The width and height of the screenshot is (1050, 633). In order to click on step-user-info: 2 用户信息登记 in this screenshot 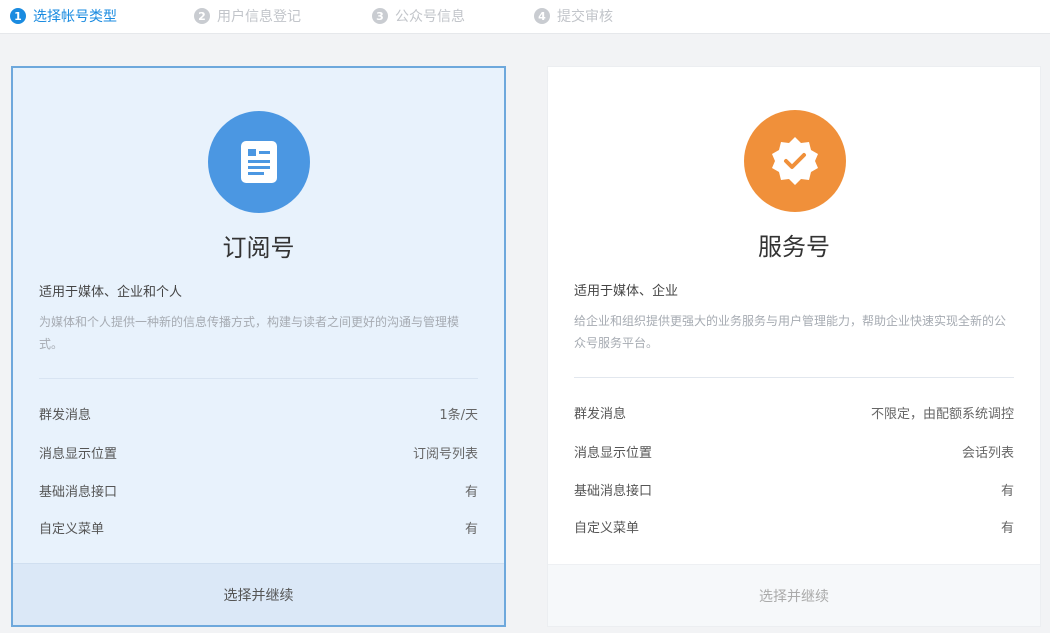, I will do `click(247, 16)`.